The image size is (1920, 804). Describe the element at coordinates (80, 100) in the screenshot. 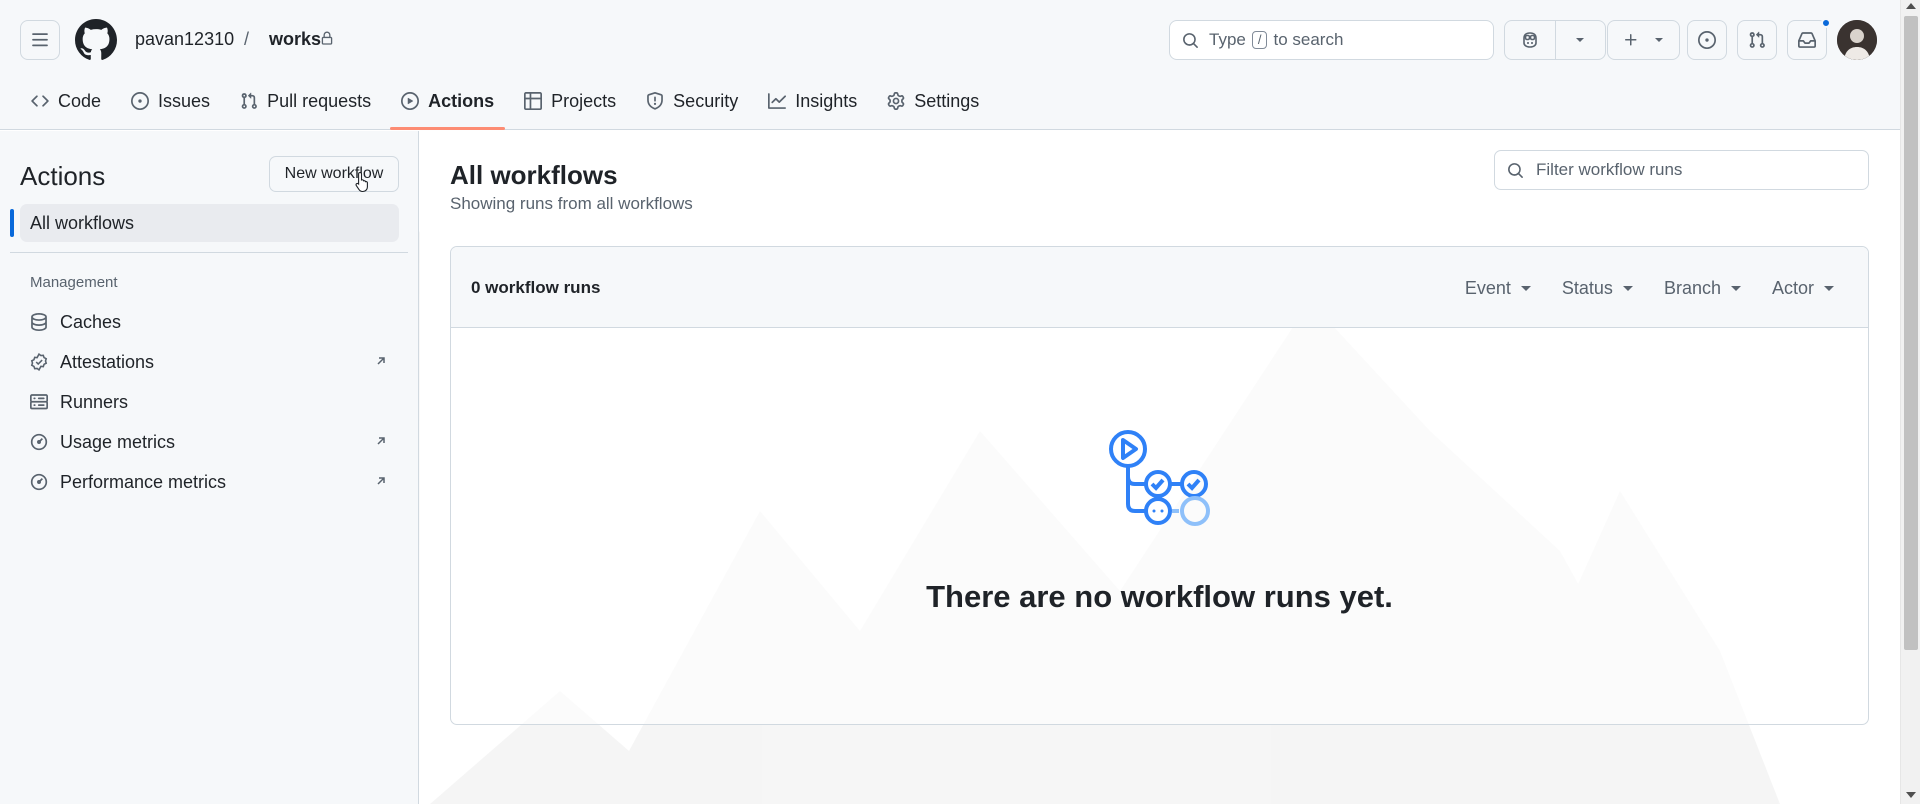

I see `tab-label: Code` at that location.